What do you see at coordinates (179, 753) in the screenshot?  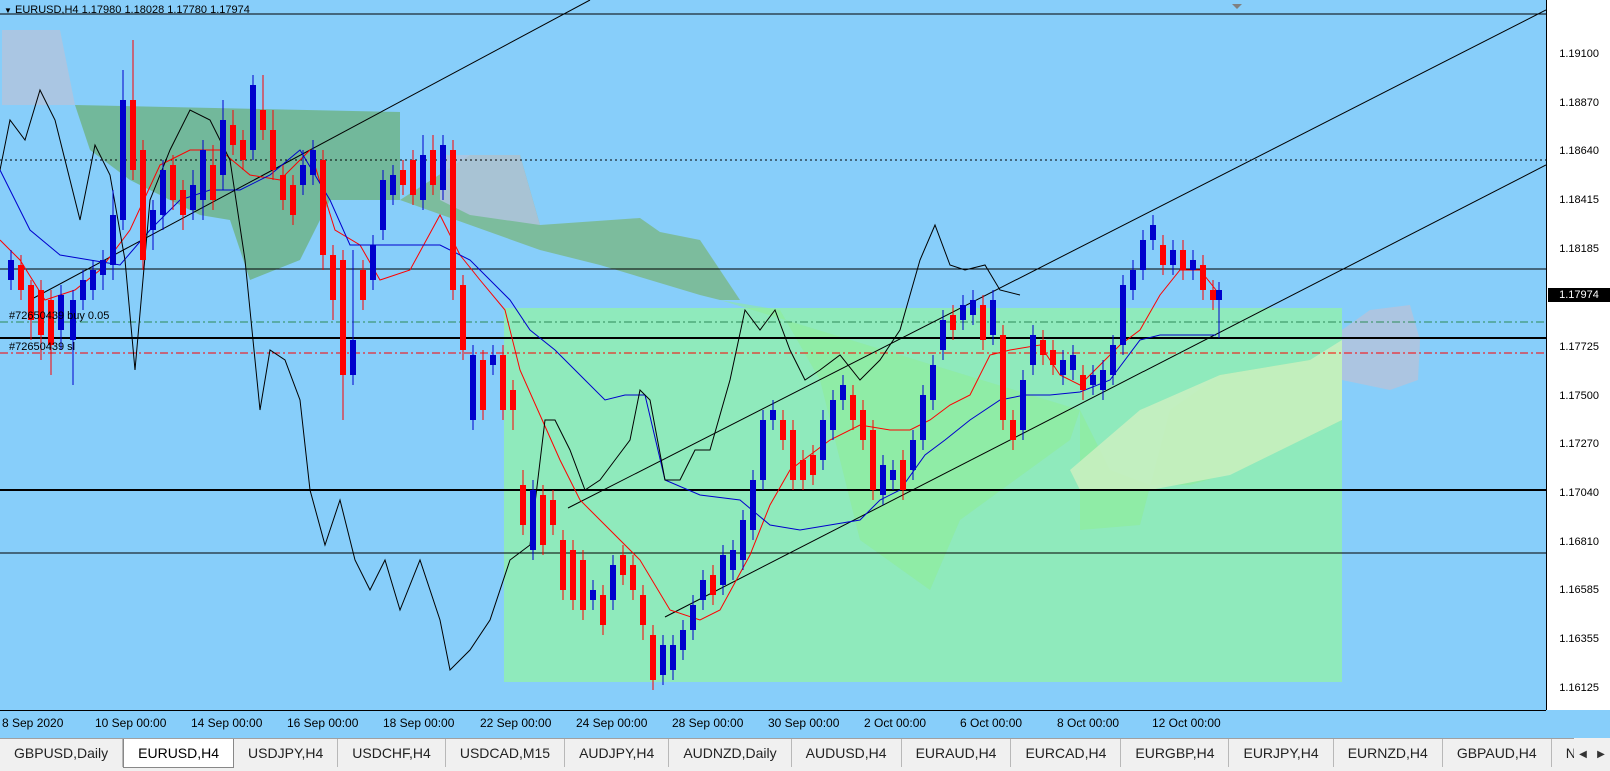 I see `tab-eurusd-h4: EURUSD,H4` at bounding box center [179, 753].